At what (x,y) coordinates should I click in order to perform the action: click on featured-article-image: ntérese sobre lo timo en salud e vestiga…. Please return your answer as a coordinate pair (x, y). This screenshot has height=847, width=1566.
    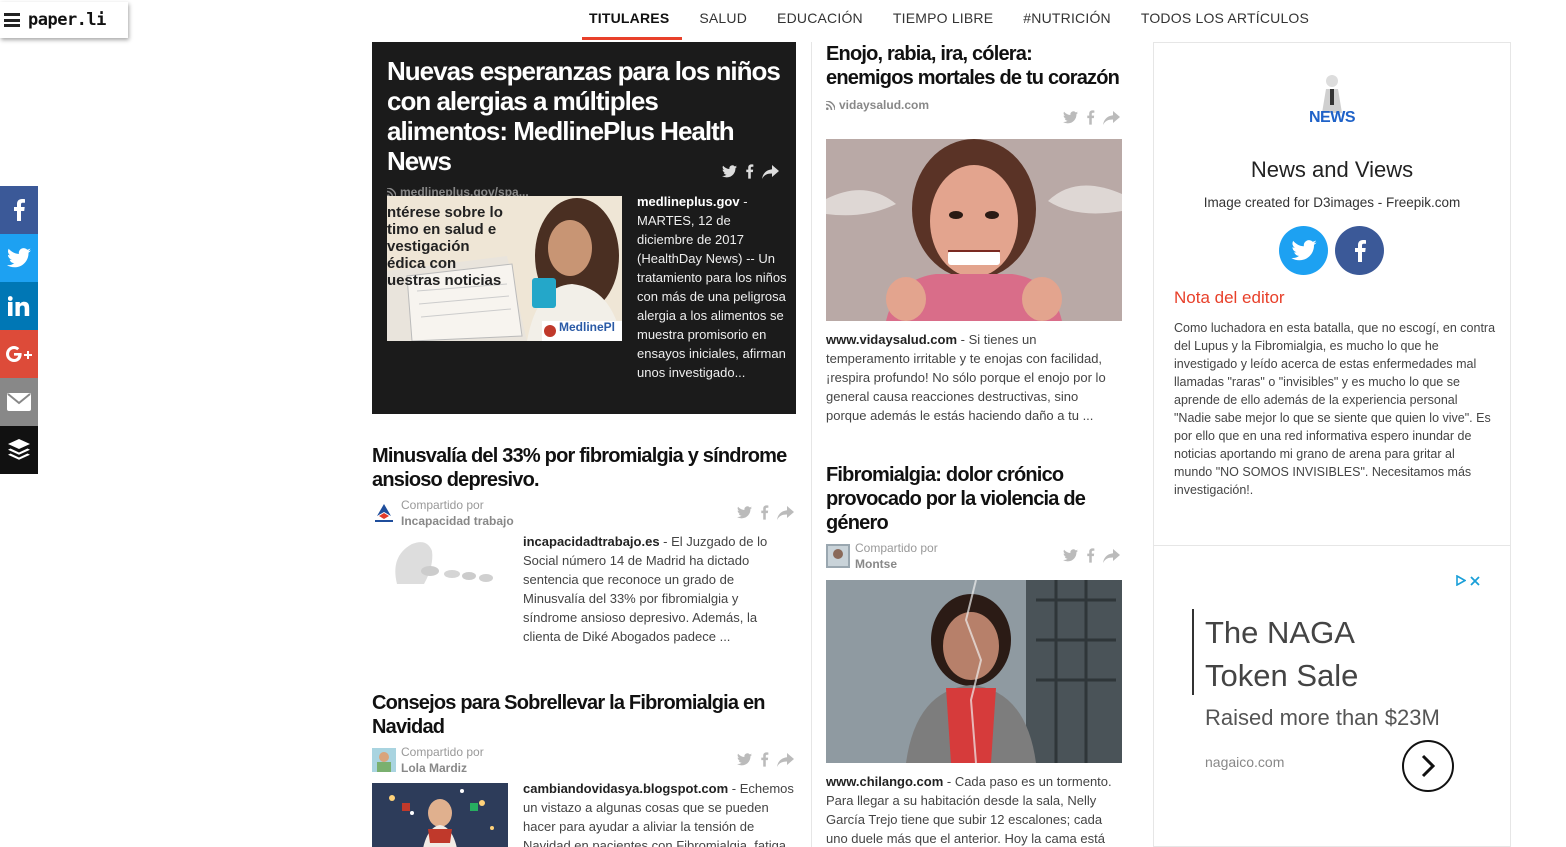
    Looking at the image, I should click on (504, 268).